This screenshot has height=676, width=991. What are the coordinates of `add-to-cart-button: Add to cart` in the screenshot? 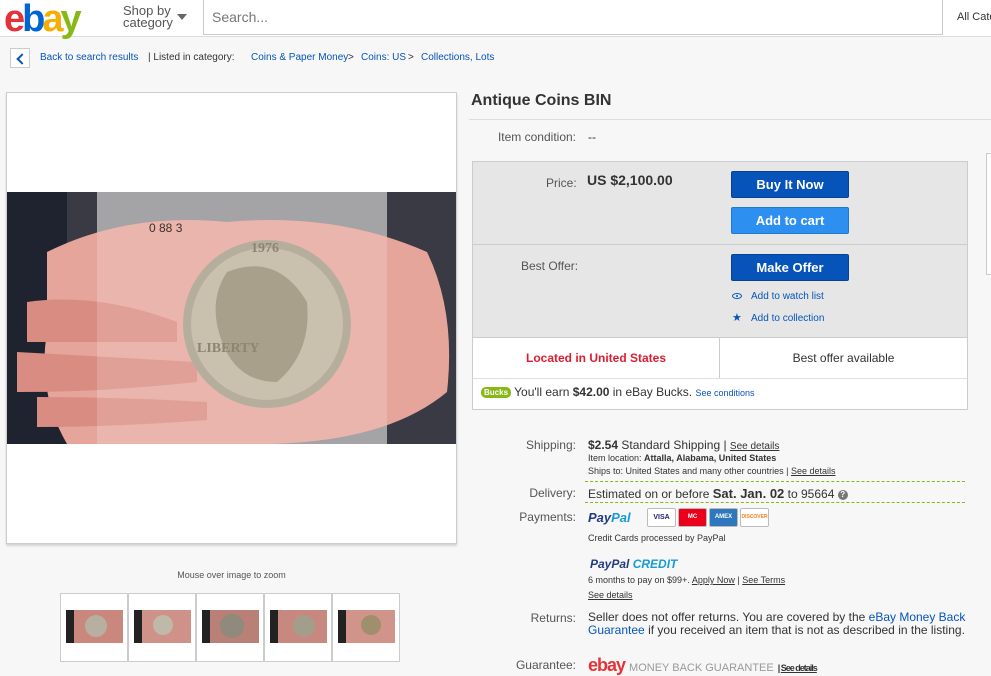 It's located at (790, 220).